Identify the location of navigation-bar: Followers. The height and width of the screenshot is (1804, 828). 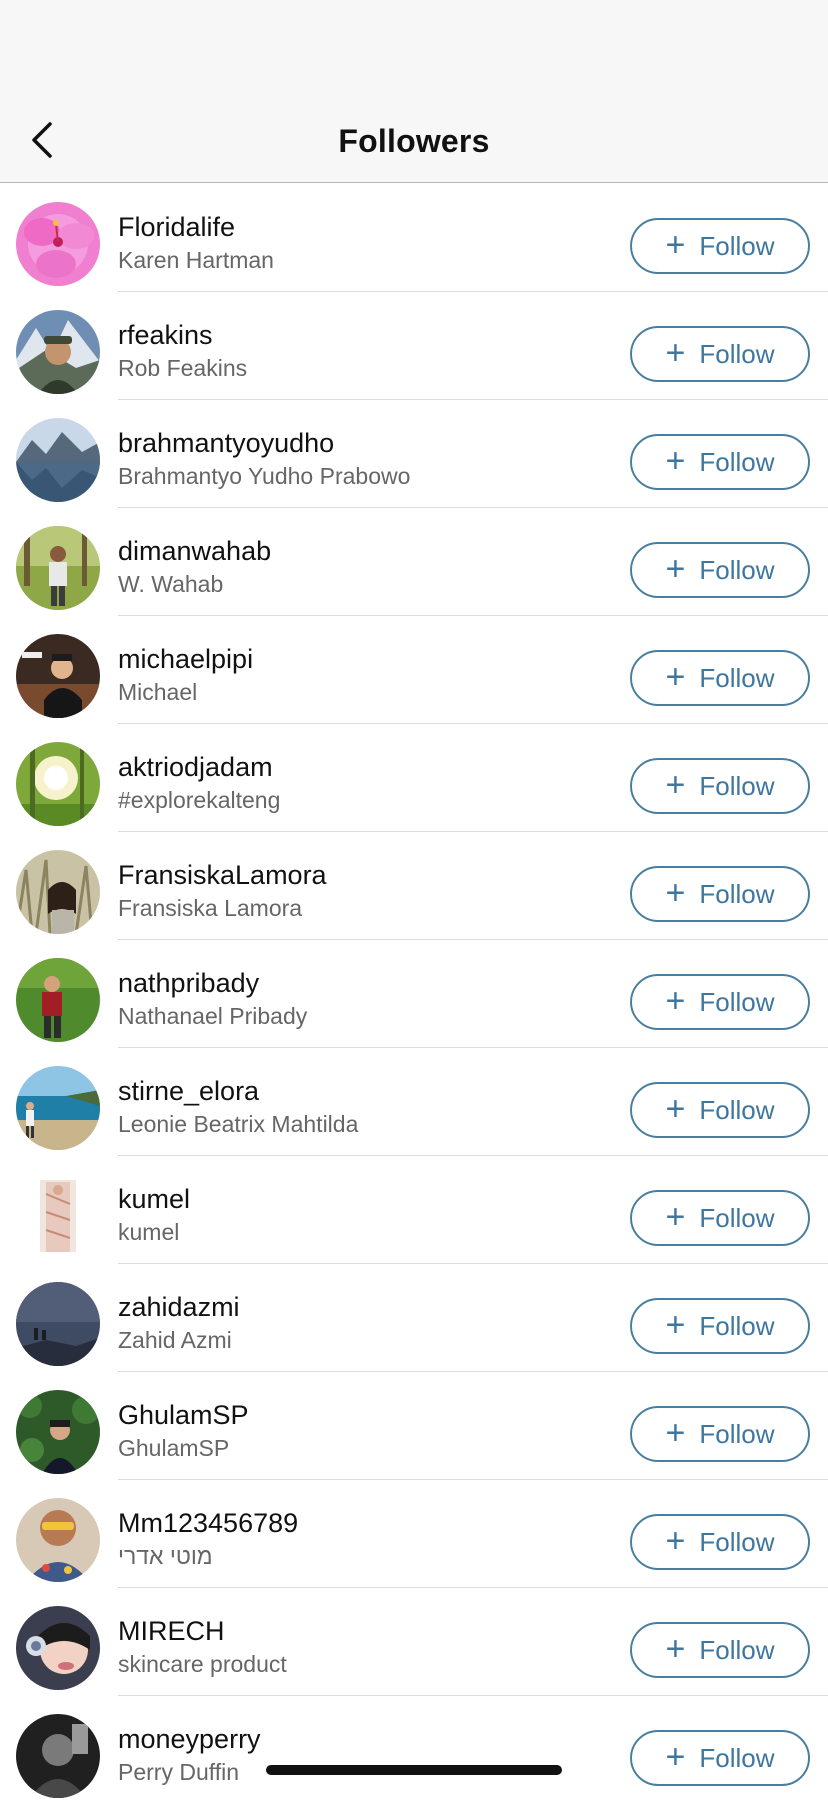
(414, 141).